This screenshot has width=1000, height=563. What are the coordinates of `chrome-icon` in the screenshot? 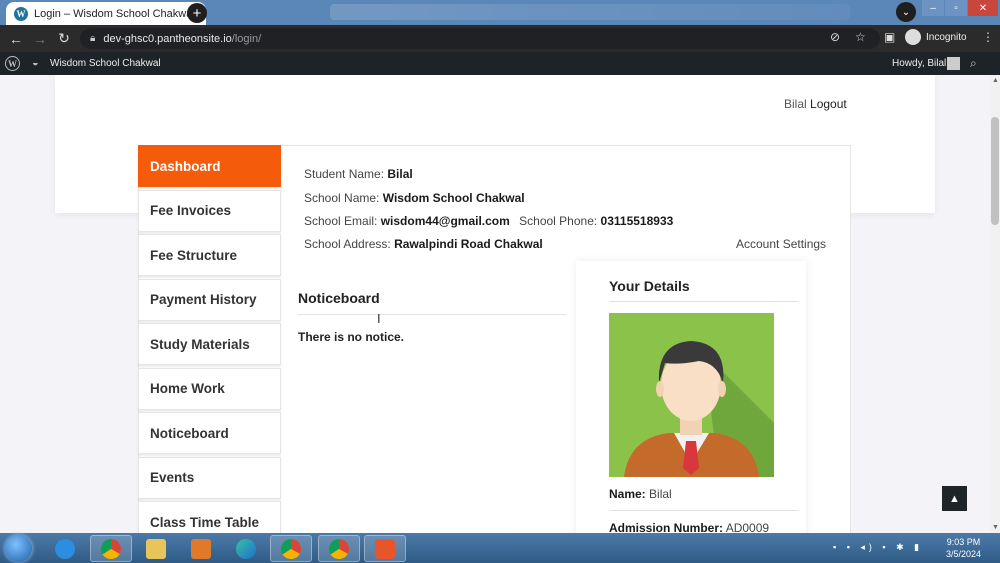 It's located at (111, 548).